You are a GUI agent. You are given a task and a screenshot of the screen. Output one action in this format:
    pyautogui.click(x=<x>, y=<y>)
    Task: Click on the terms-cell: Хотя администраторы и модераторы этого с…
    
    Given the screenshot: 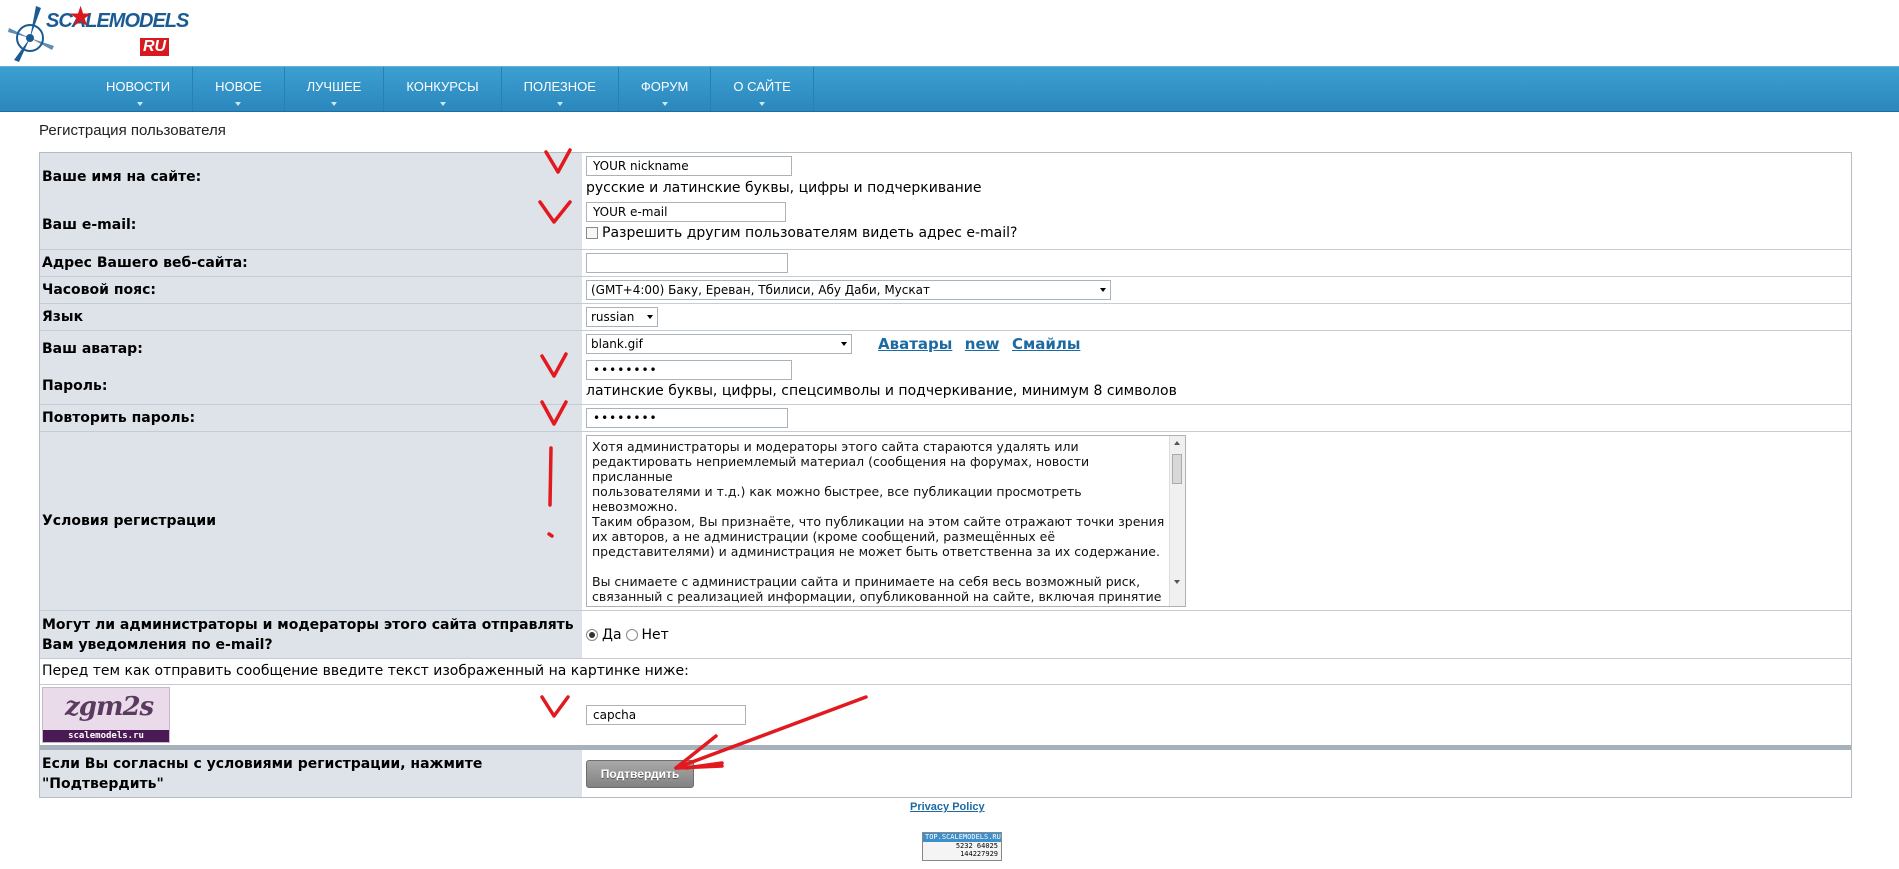 What is the action you would take?
    pyautogui.click(x=1216, y=521)
    